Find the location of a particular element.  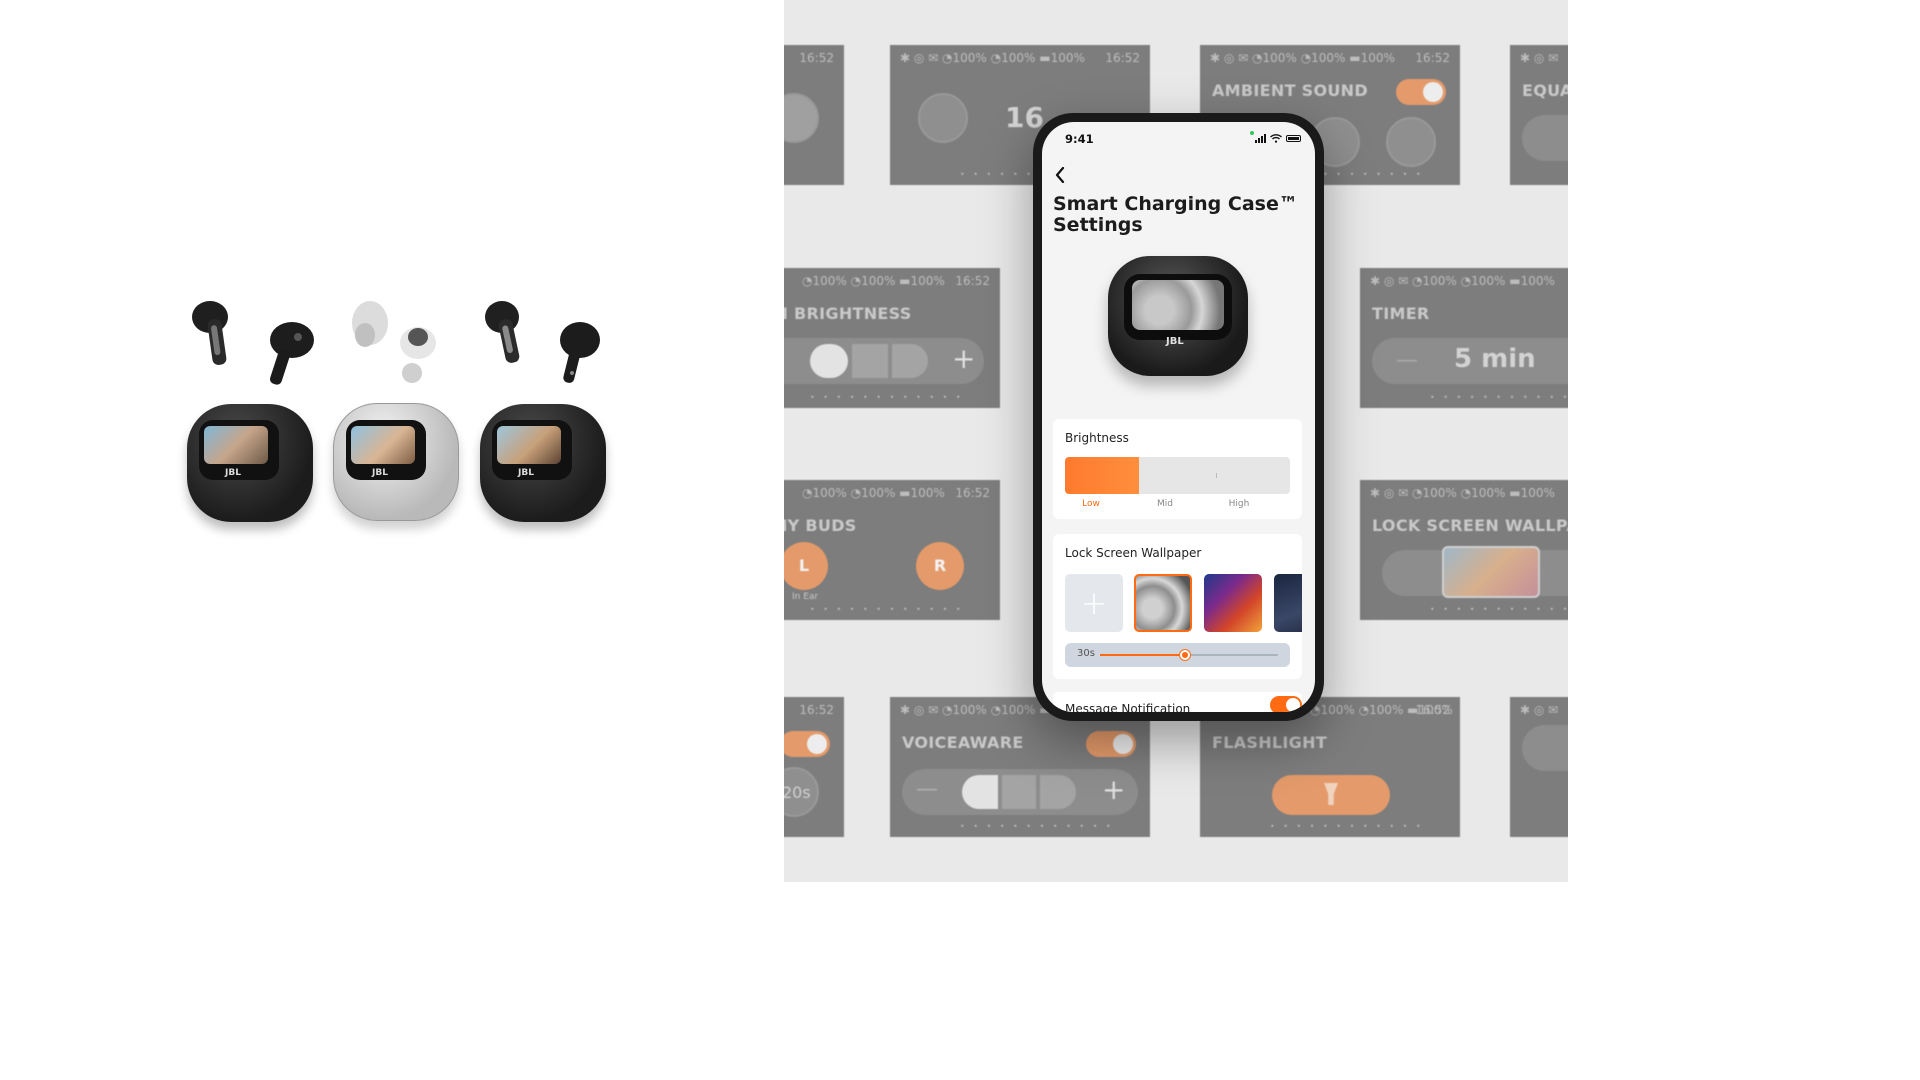

back-button is located at coordinates (1060, 176).